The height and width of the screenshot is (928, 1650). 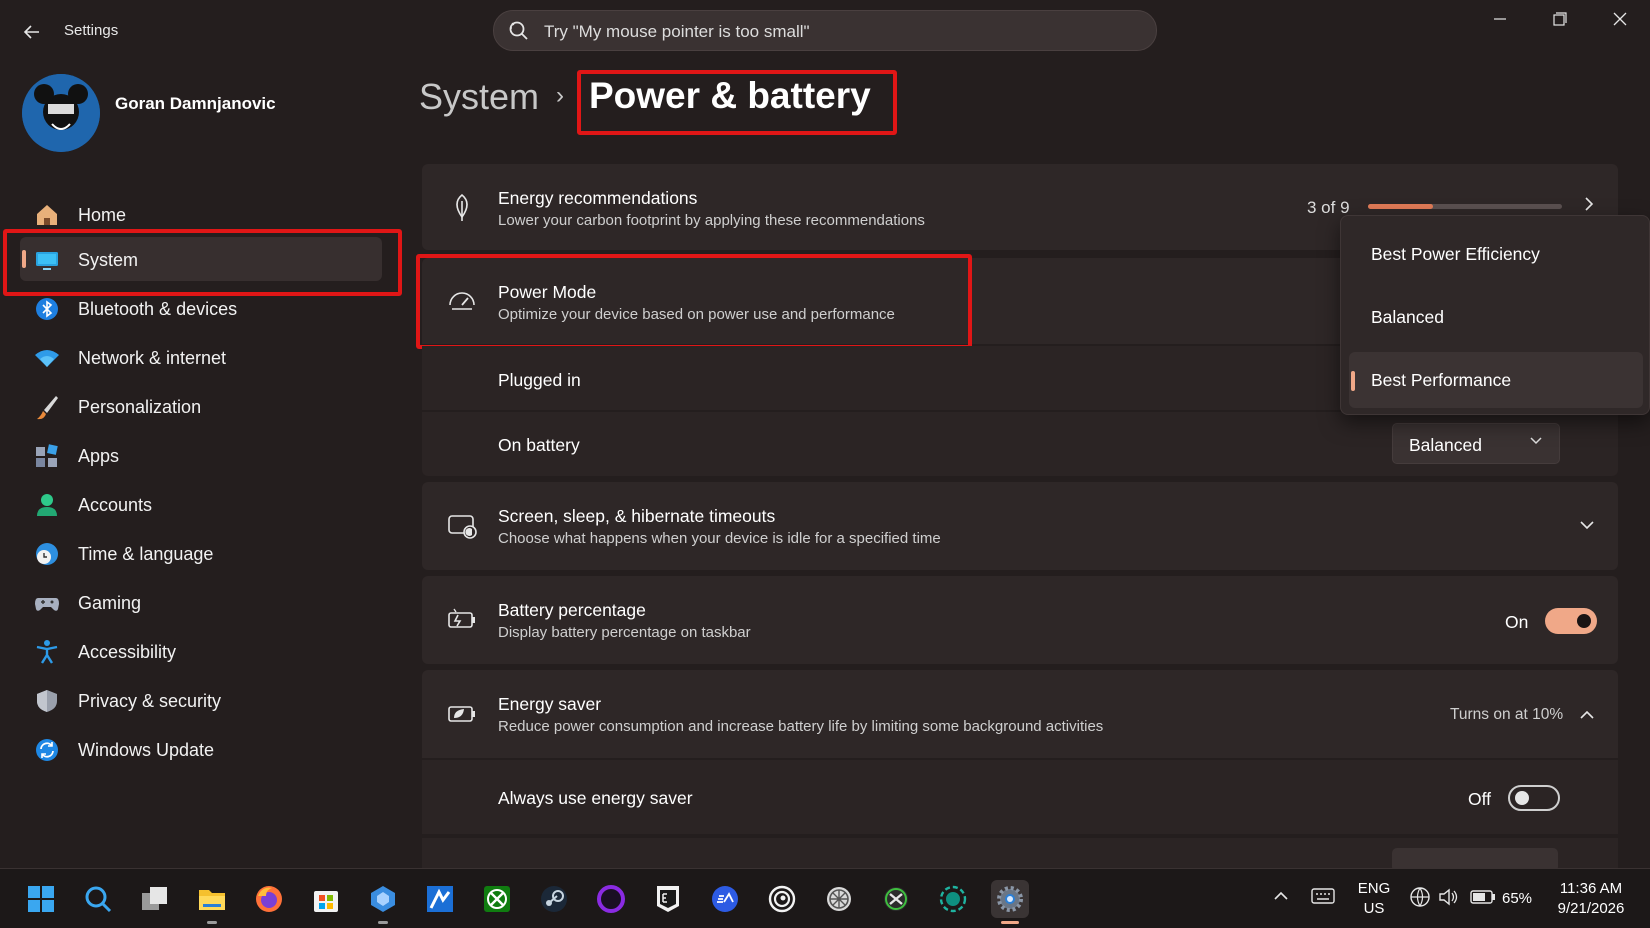 What do you see at coordinates (1374, 908) in the screenshot?
I see `region-indicator: US` at bounding box center [1374, 908].